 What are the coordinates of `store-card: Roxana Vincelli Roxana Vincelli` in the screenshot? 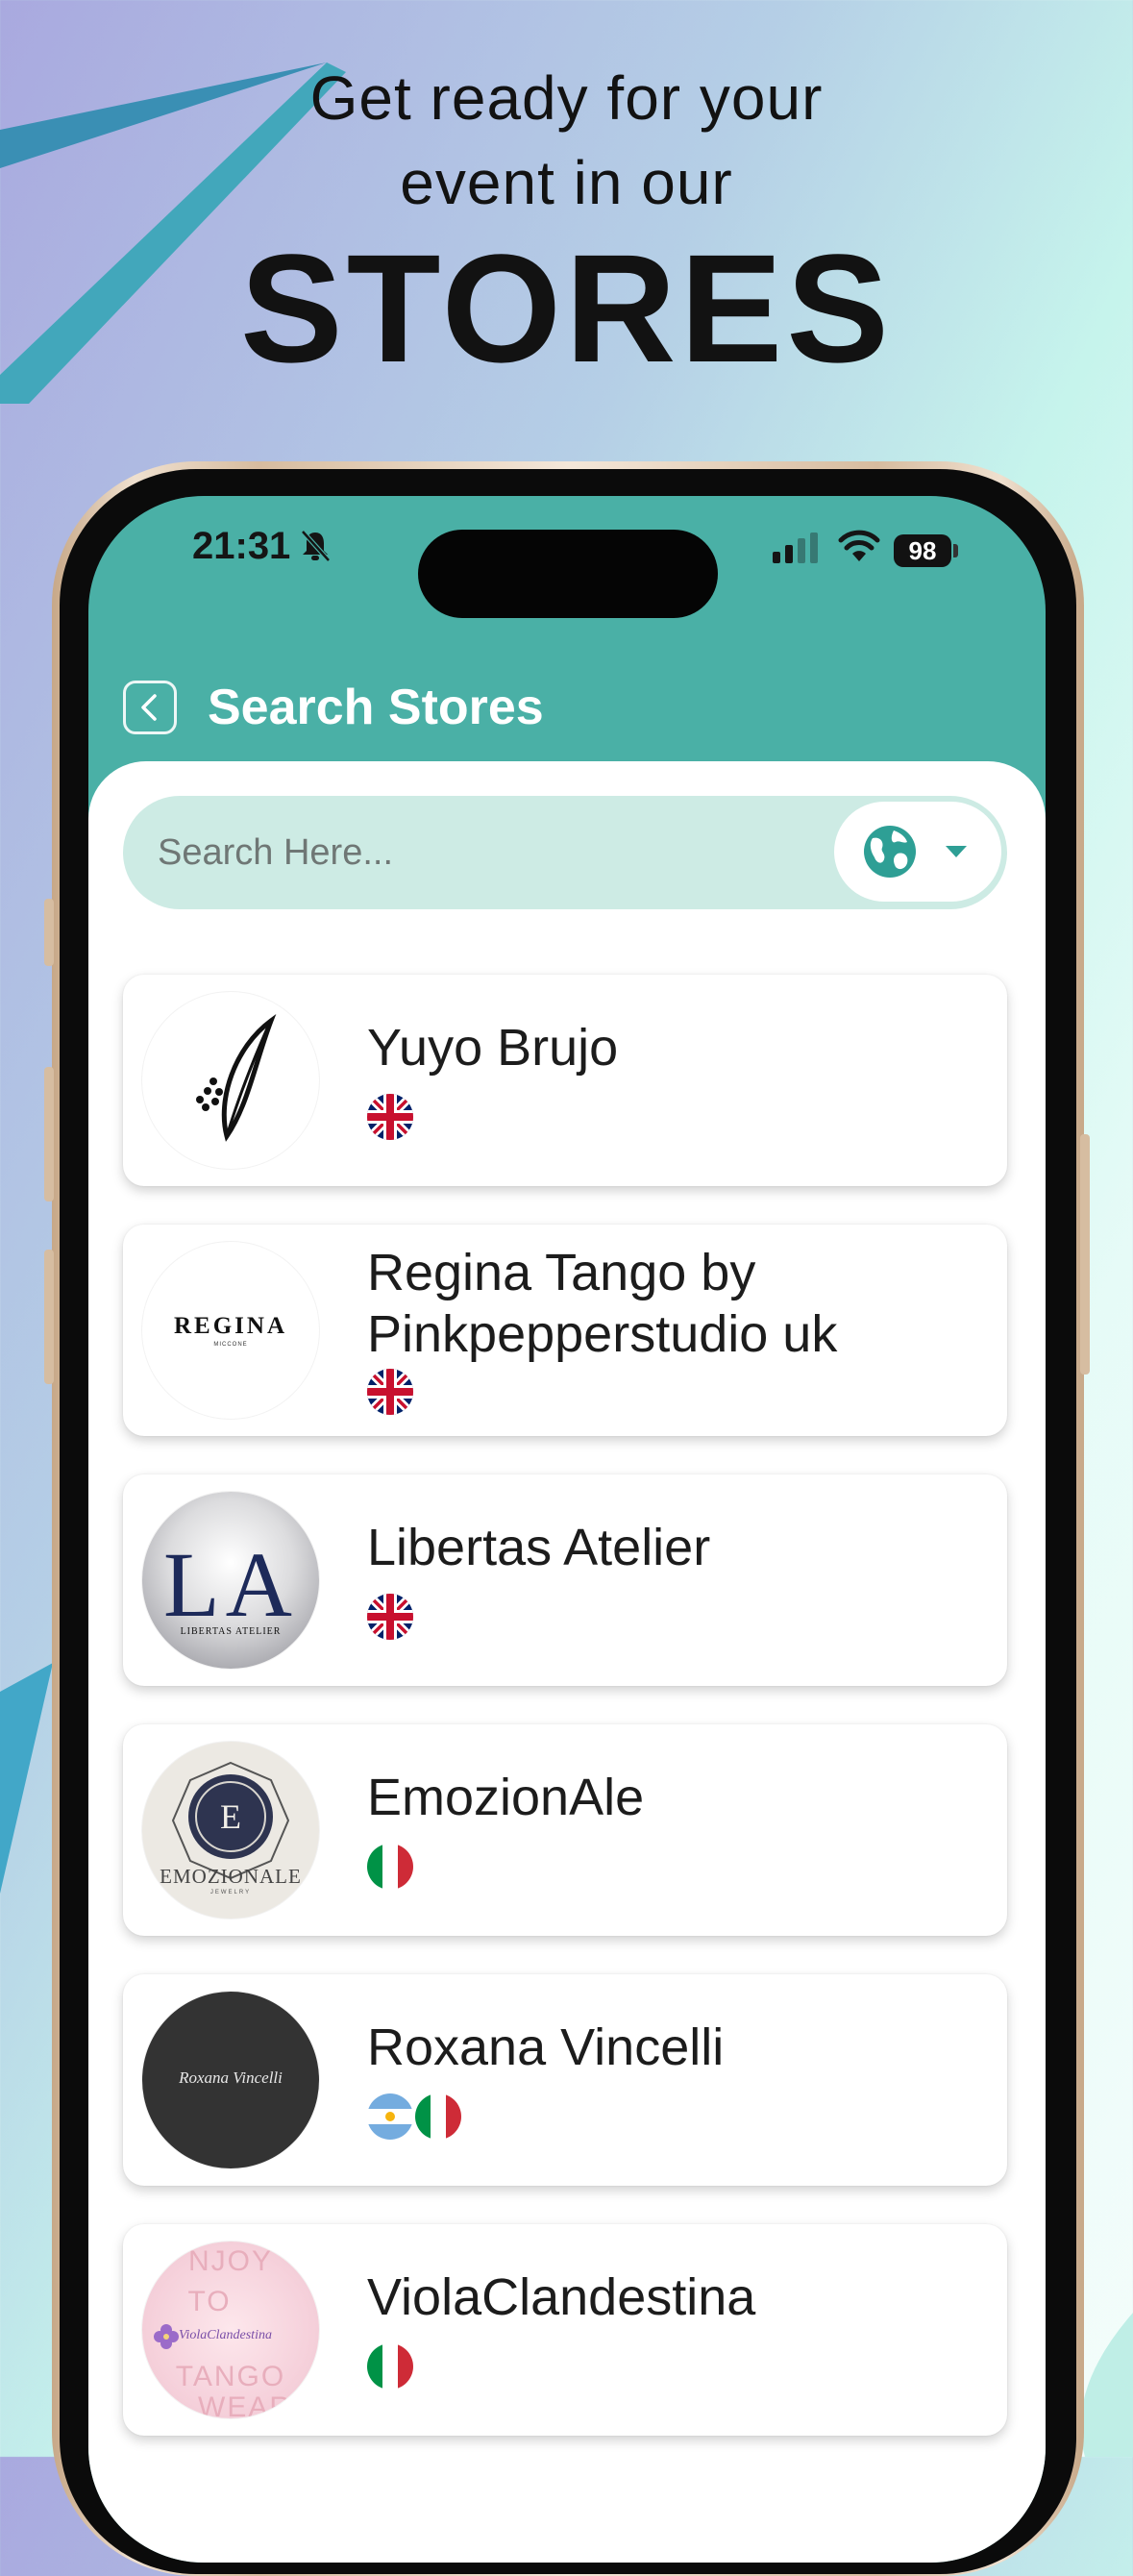 It's located at (565, 2080).